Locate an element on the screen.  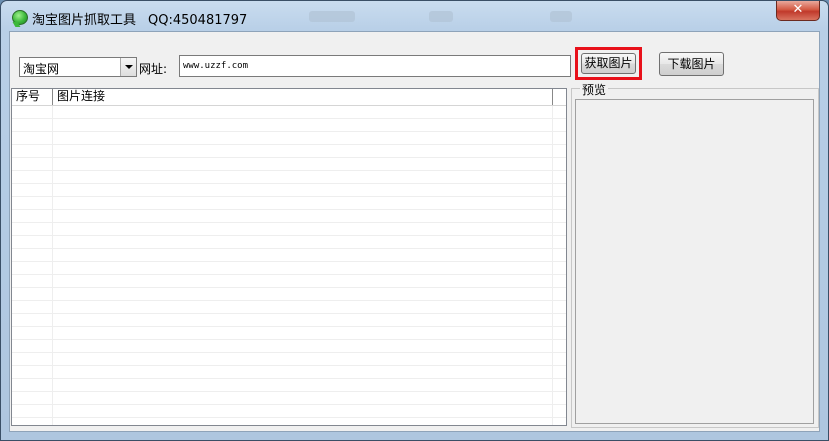
fetch-button-highlight: 获取图片 is located at coordinates (608, 63).